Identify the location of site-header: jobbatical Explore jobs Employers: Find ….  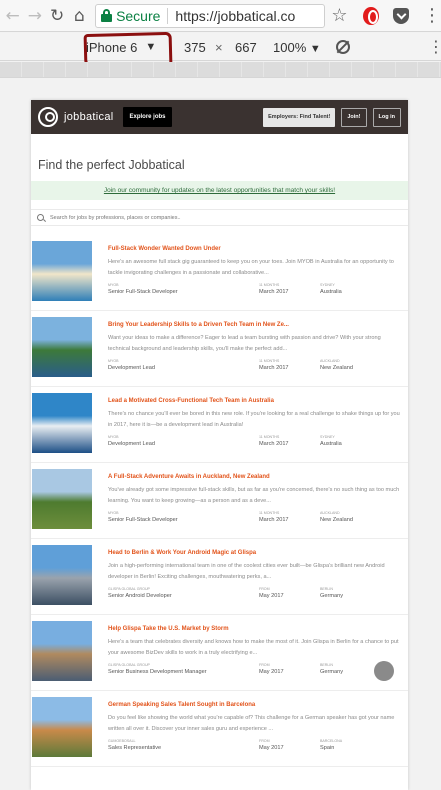
(219, 117).